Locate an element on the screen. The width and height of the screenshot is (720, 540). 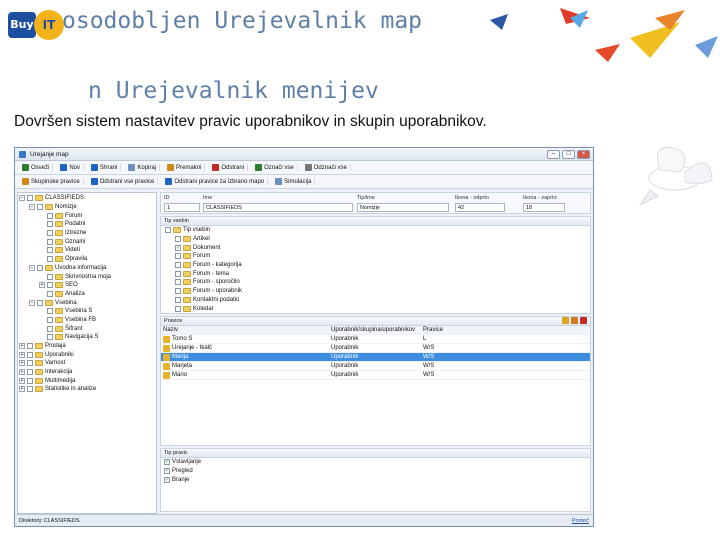
tree-node: + Interakcija is located at coordinates (87, 372).